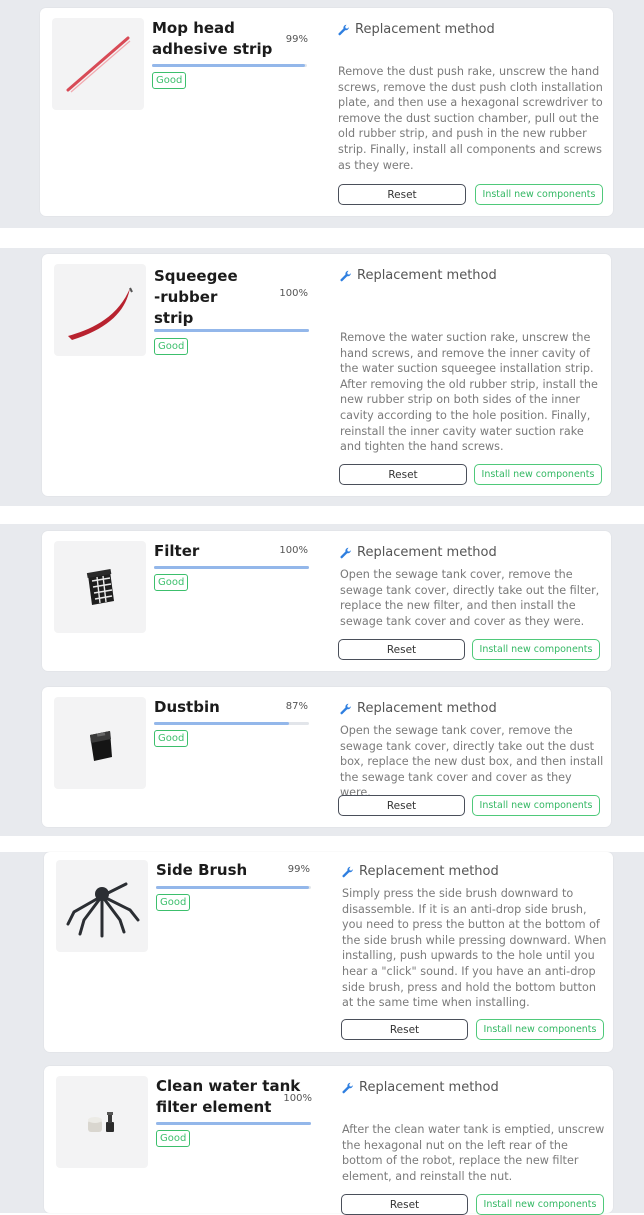 The image size is (644, 1215). I want to click on remaining-percent: 87%, so click(296, 706).